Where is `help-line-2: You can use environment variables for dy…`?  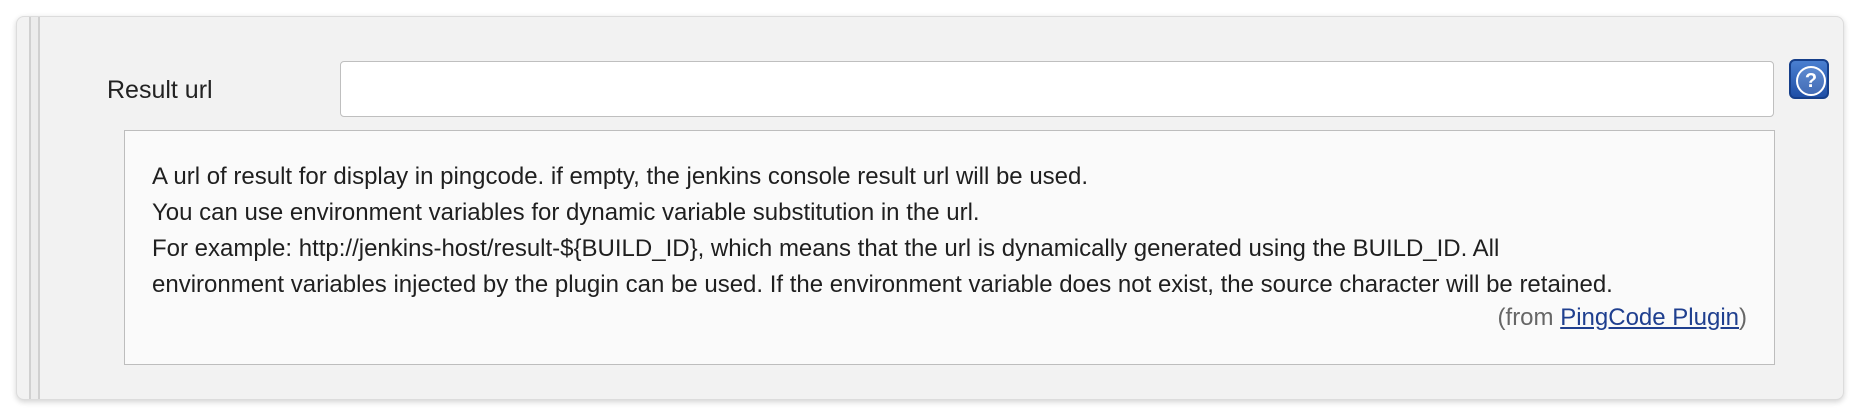 help-line-2: You can use environment variables for dy… is located at coordinates (566, 212).